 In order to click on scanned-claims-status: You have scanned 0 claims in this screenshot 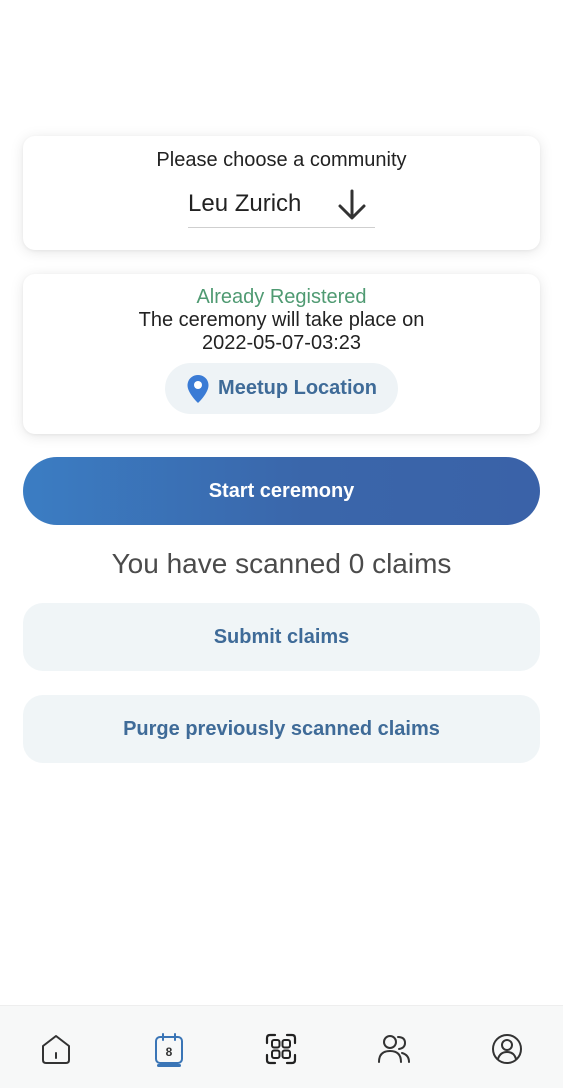, I will do `click(281, 563)`.